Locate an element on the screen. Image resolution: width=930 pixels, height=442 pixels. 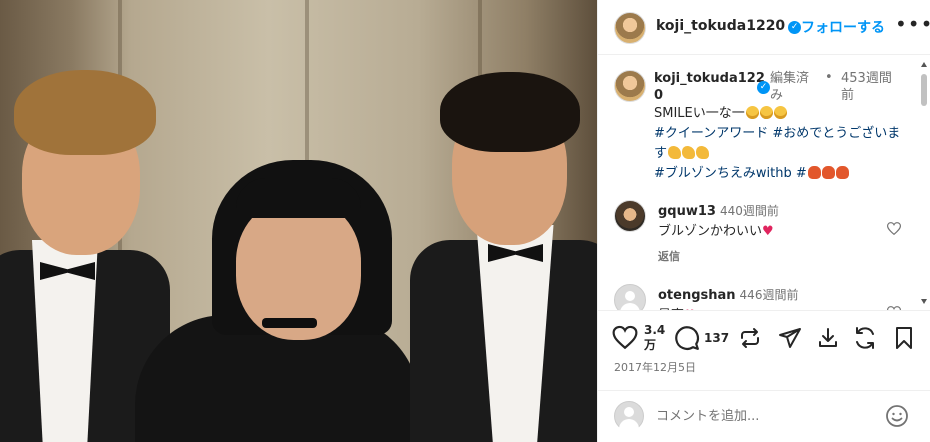
author-username-link: koji_tokuda1220 ✓ is located at coordinates (729, 26).